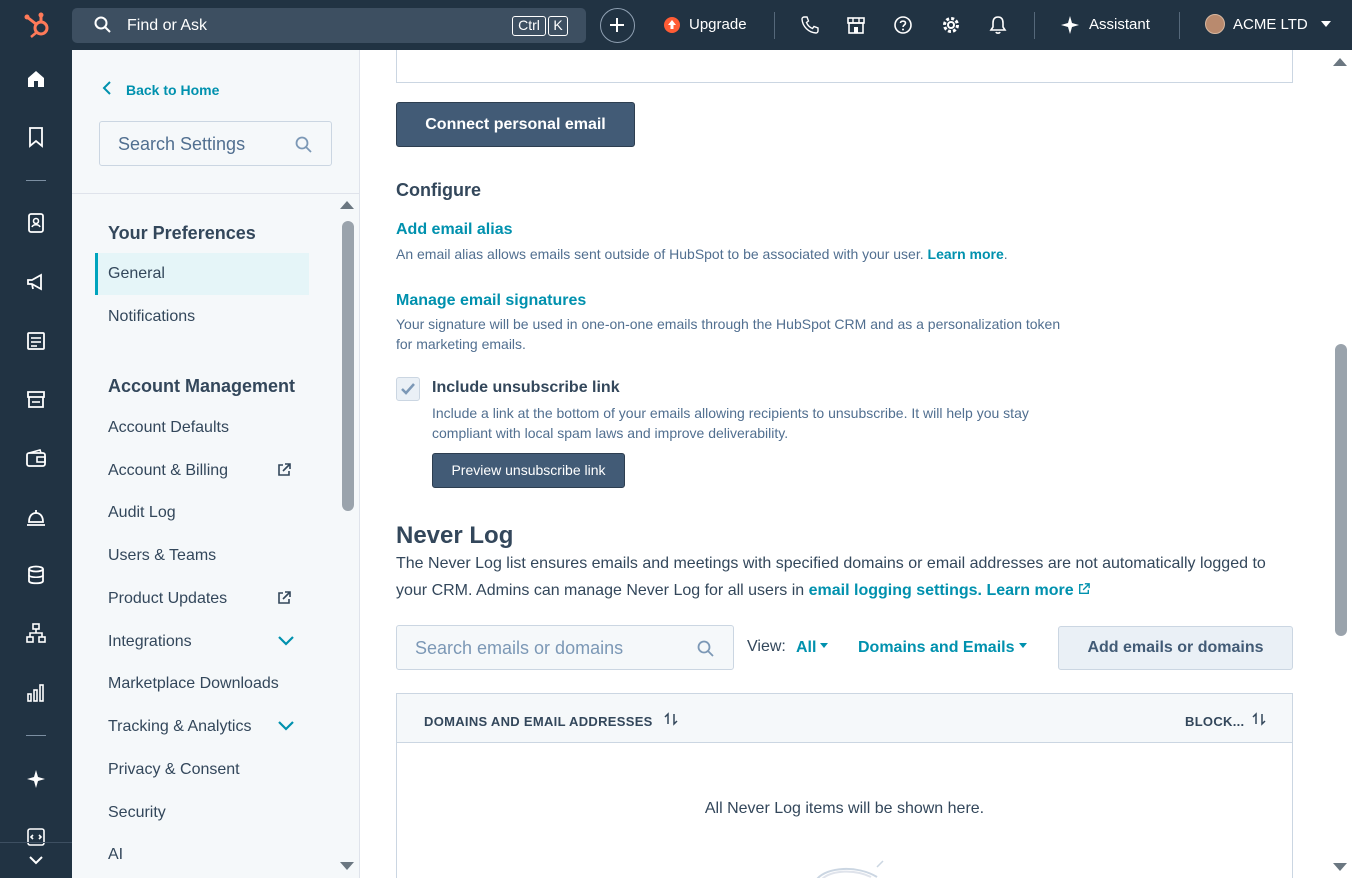  Describe the element at coordinates (491, 301) in the screenshot. I see `manage-email-signatures-link: Manage email signatures` at that location.